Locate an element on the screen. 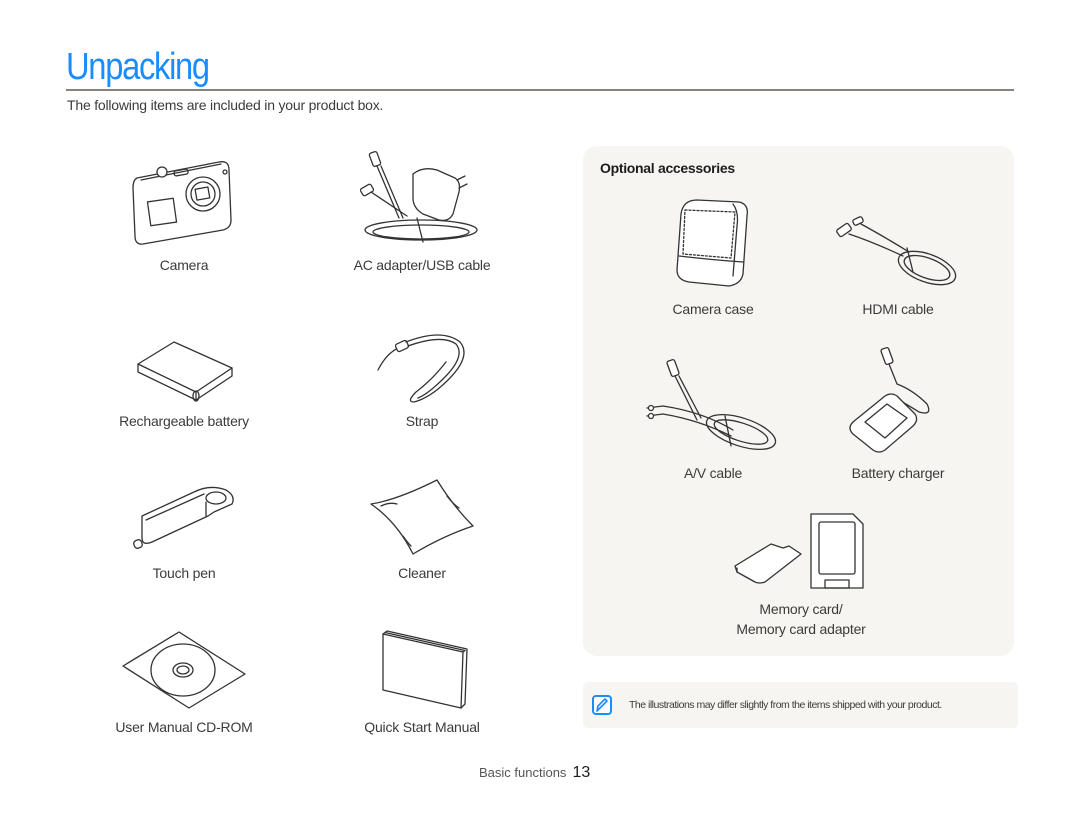 The width and height of the screenshot is (1080, 815). item-label: AC adapter/USB cable is located at coordinates (422, 265).